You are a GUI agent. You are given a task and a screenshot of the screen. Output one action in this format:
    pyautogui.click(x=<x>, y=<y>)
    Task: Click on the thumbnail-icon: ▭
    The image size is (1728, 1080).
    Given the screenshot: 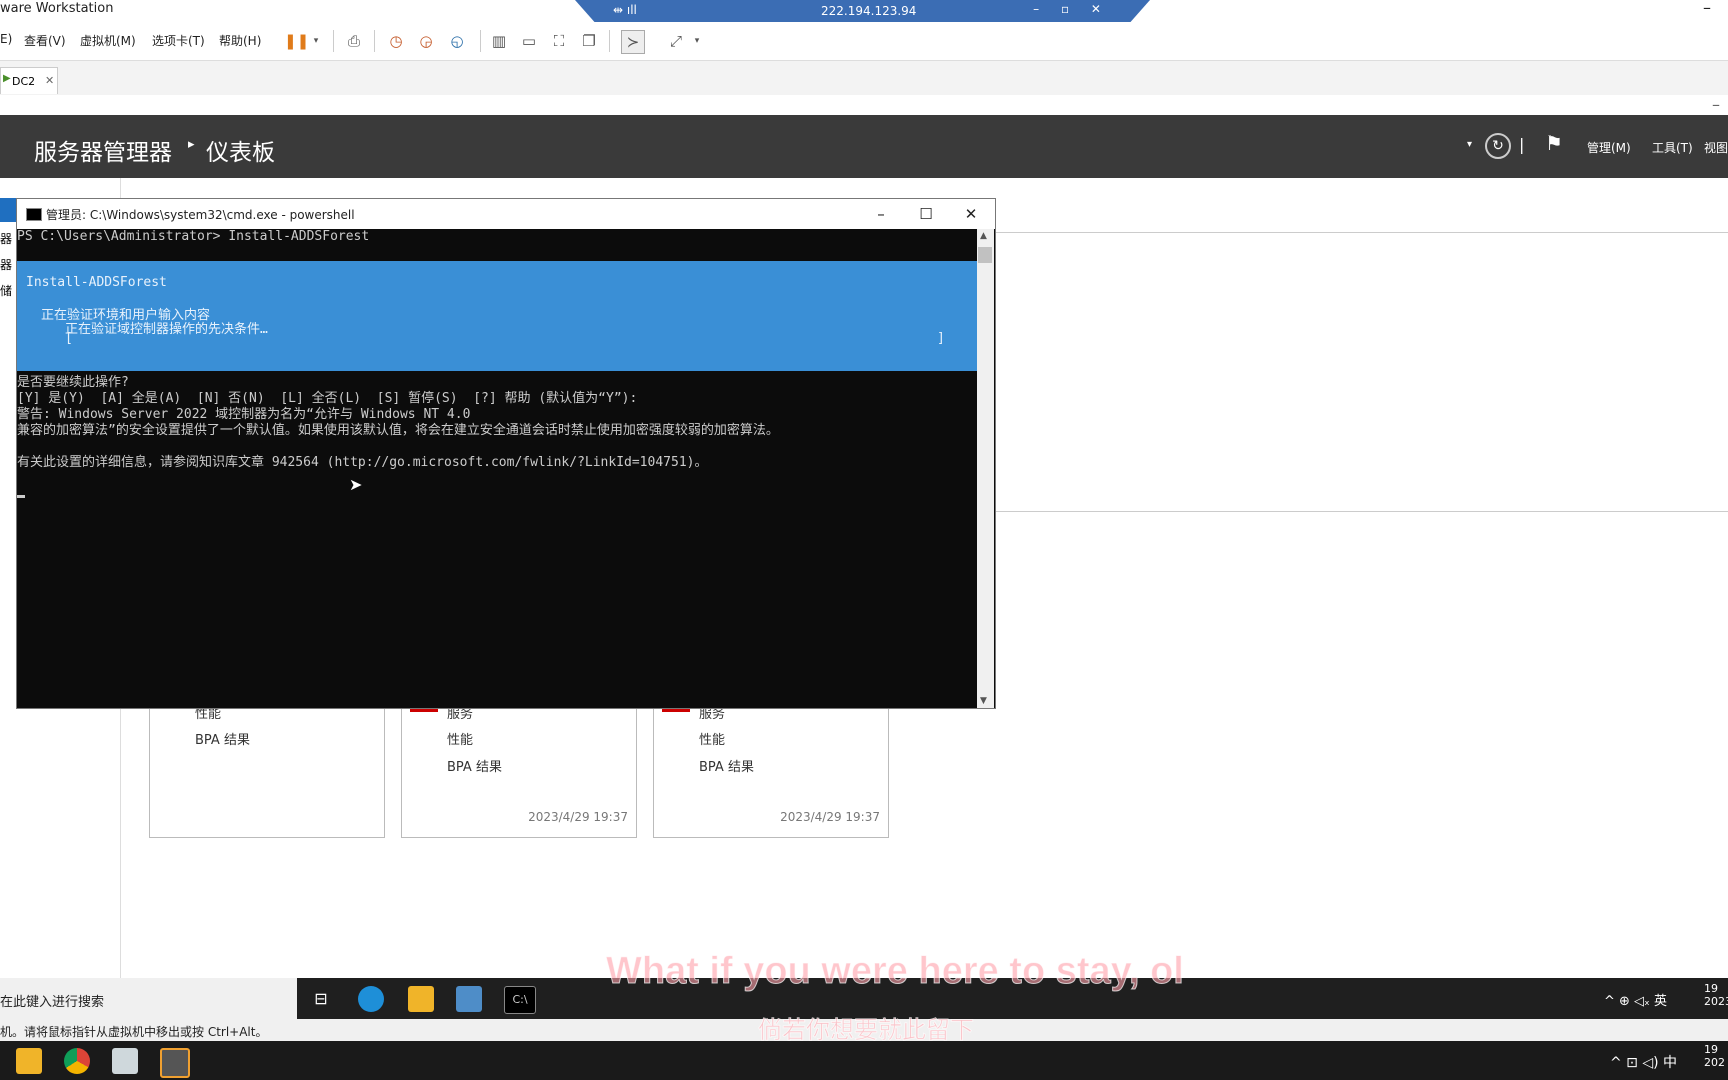 What is the action you would take?
    pyautogui.click(x=529, y=41)
    